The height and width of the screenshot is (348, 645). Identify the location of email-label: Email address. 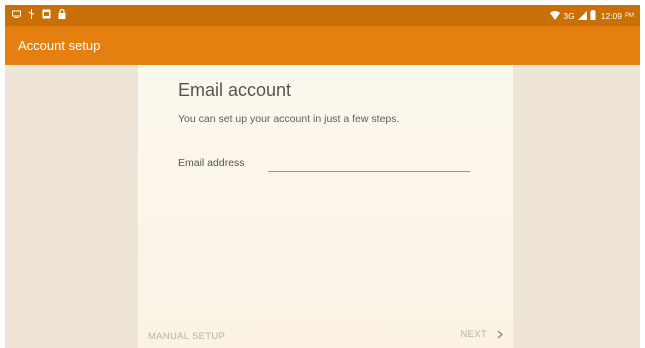
(211, 163).